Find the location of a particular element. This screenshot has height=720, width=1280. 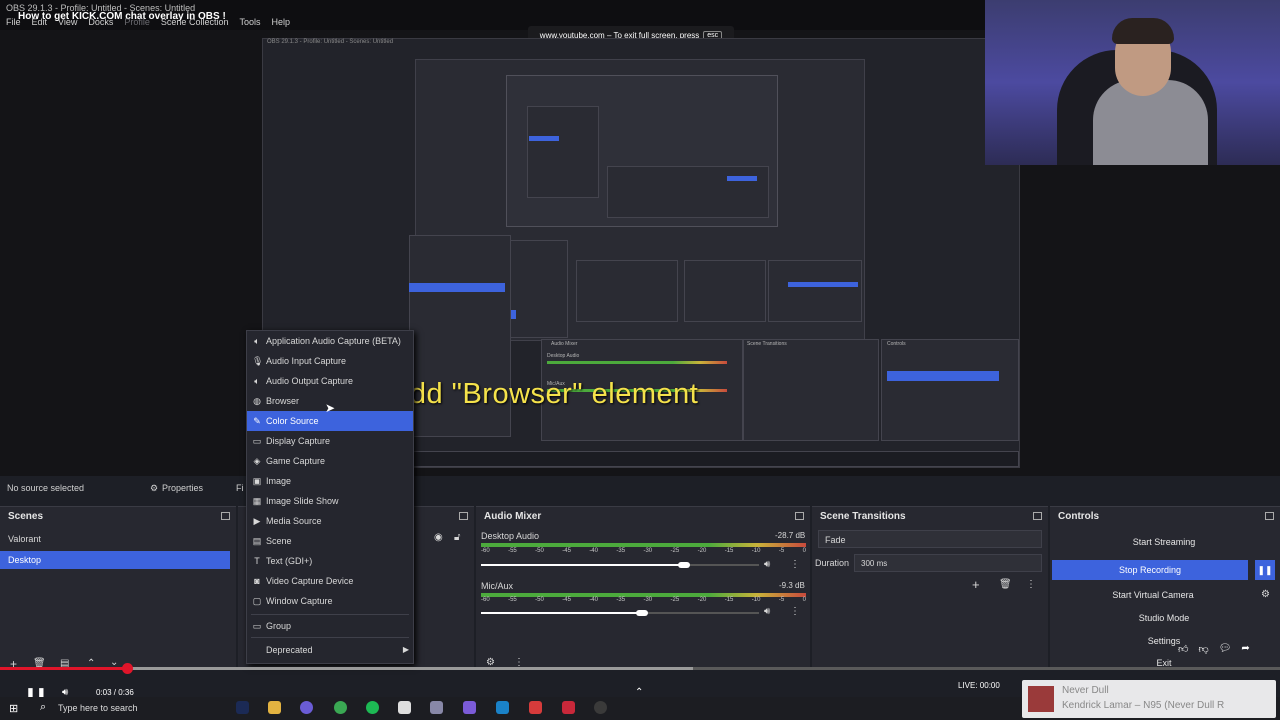

trash-icon: 🗑︎ is located at coordinates (1005, 584).